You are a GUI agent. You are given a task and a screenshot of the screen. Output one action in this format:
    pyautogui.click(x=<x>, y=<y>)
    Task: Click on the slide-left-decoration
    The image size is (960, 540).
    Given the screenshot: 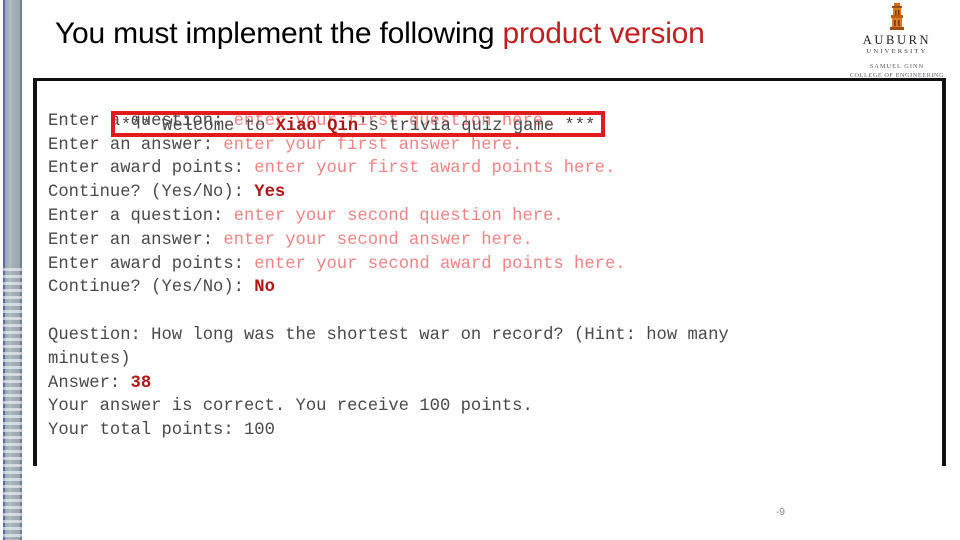 What is the action you would take?
    pyautogui.click(x=12, y=270)
    